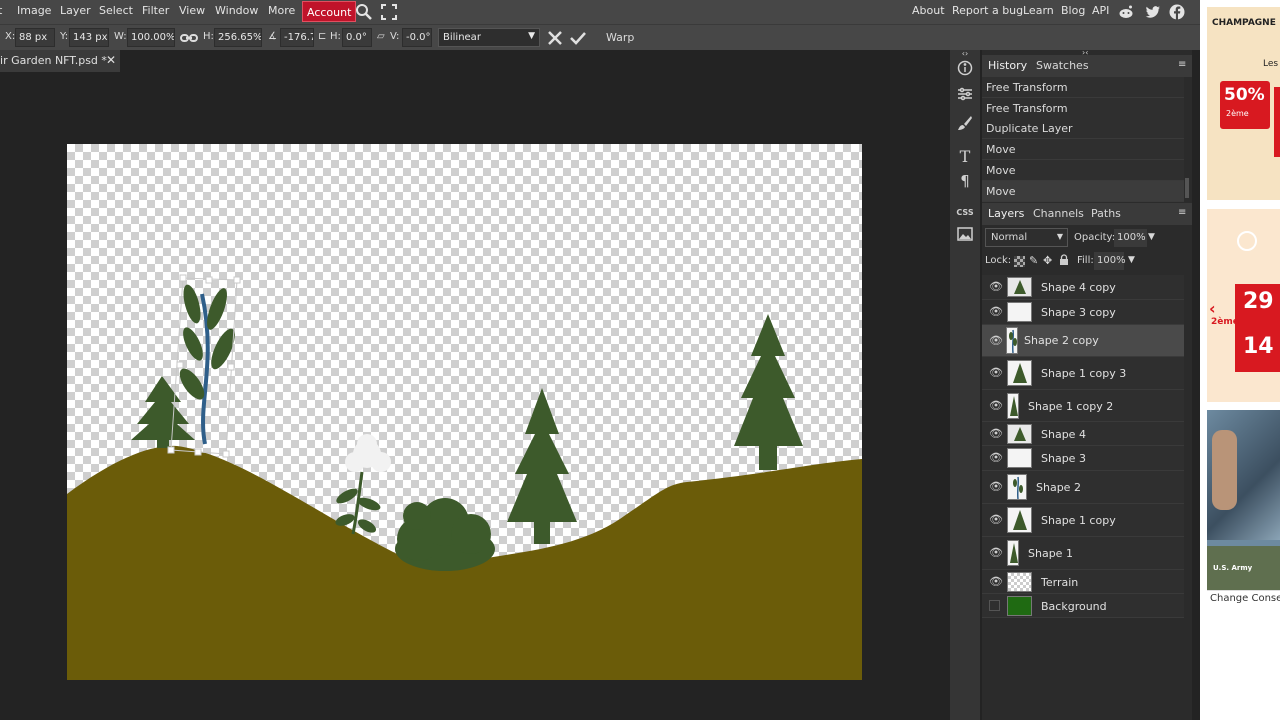  I want to click on skew-h-field: 0.0°, so click(357, 37).